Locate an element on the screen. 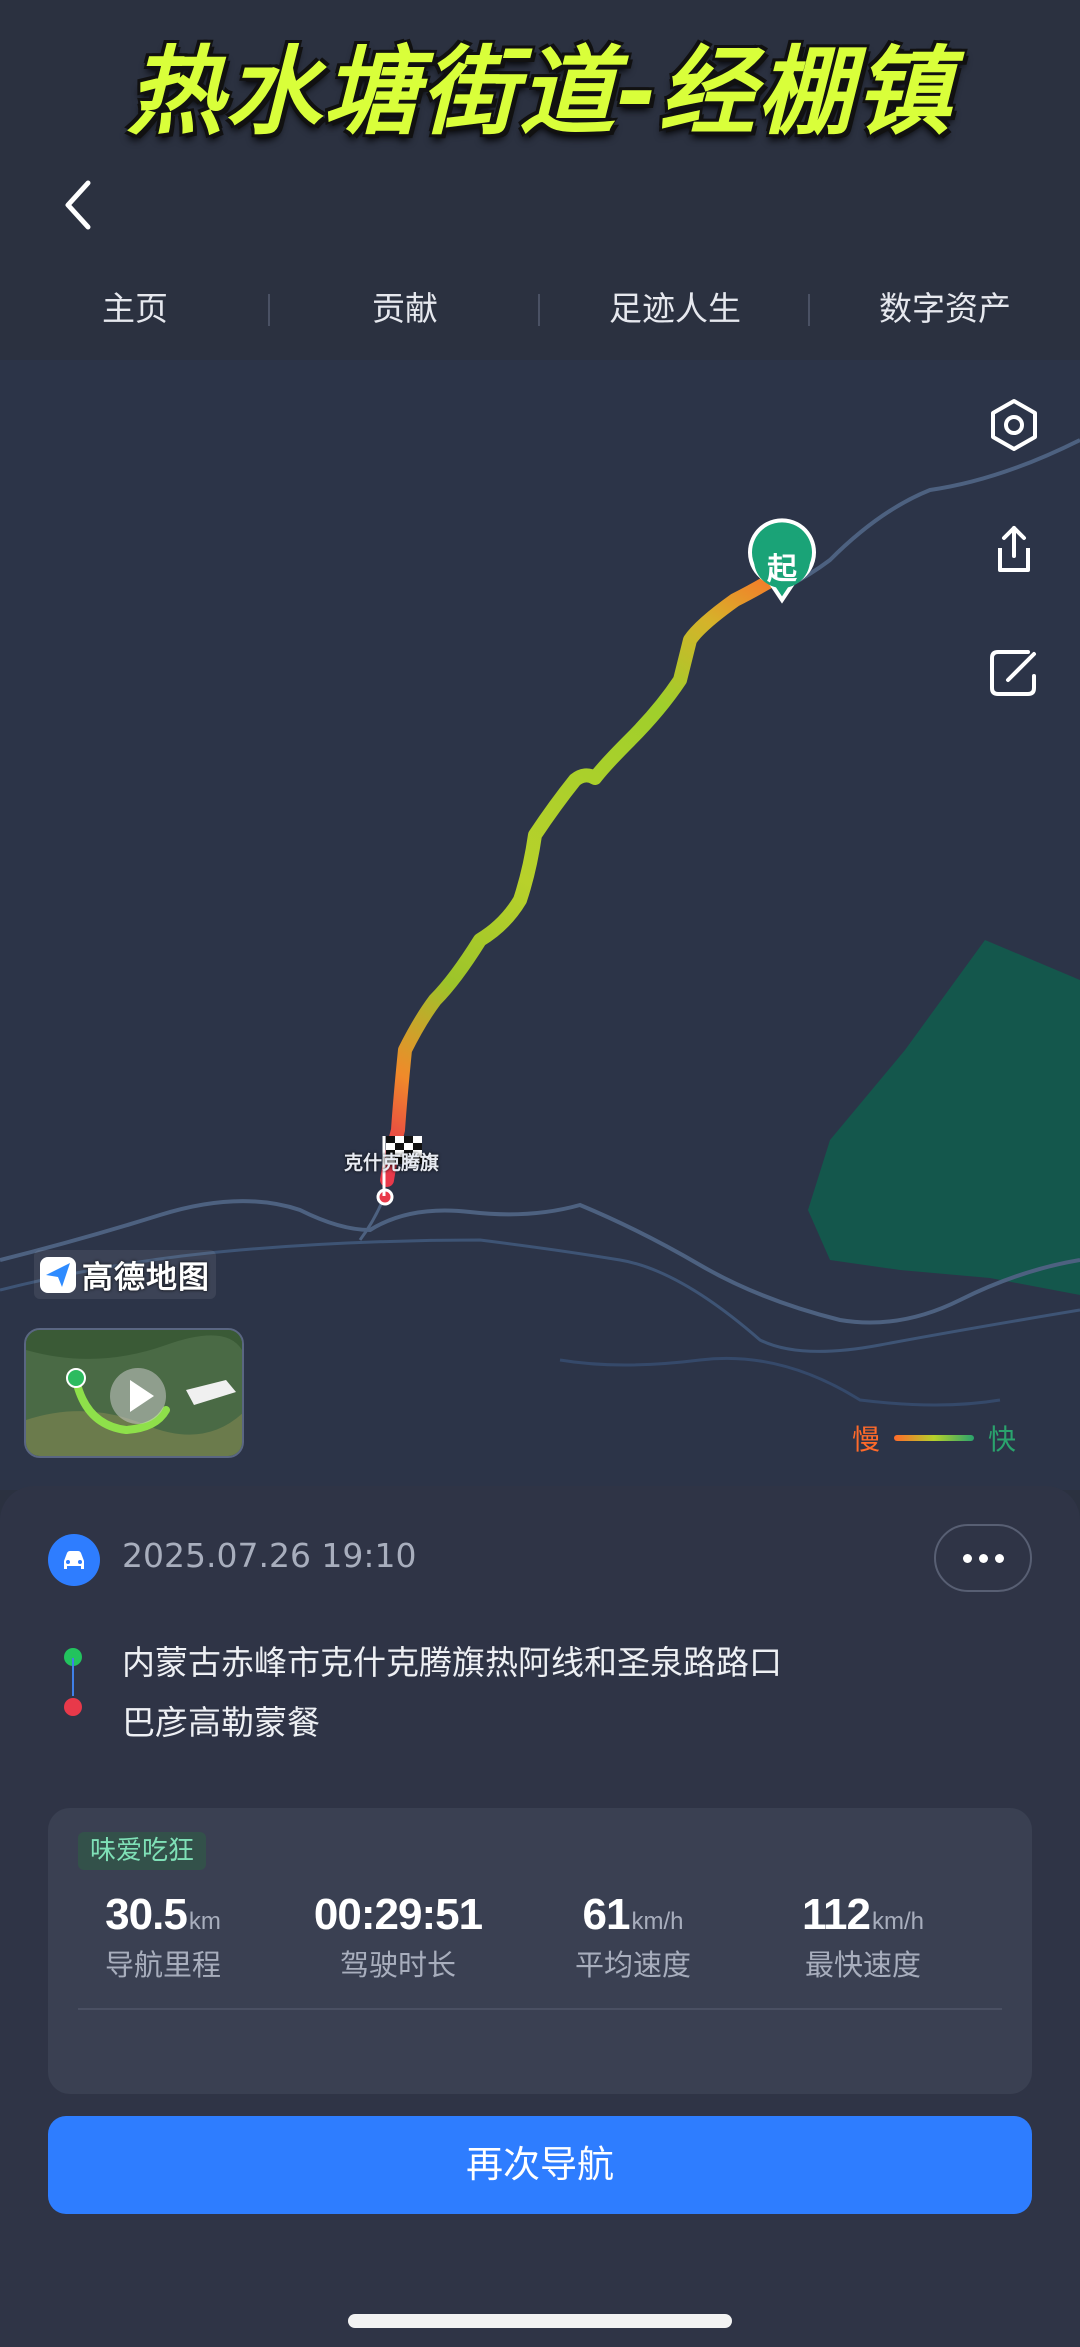 This screenshot has height=2347, width=1080. start-badge: 起 is located at coordinates (782, 569).